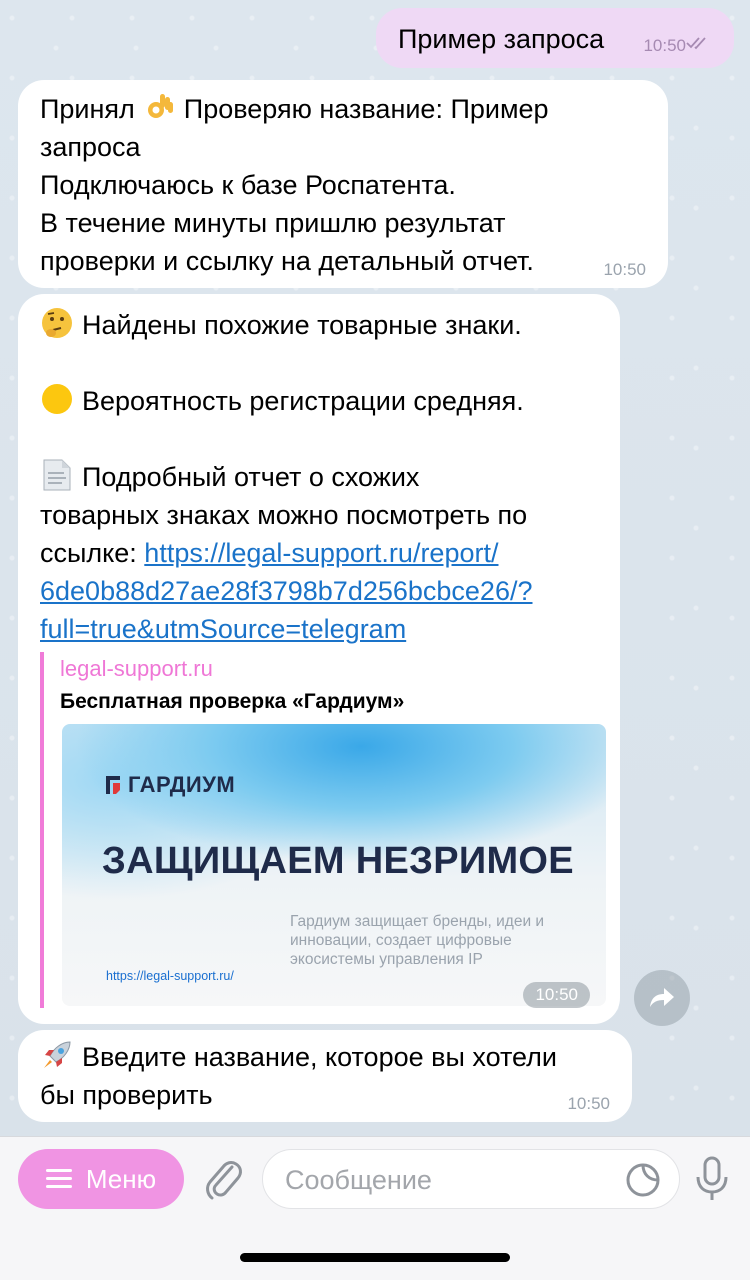  Describe the element at coordinates (57, 399) in the screenshot. I see `yellow-circle-emoji` at that location.